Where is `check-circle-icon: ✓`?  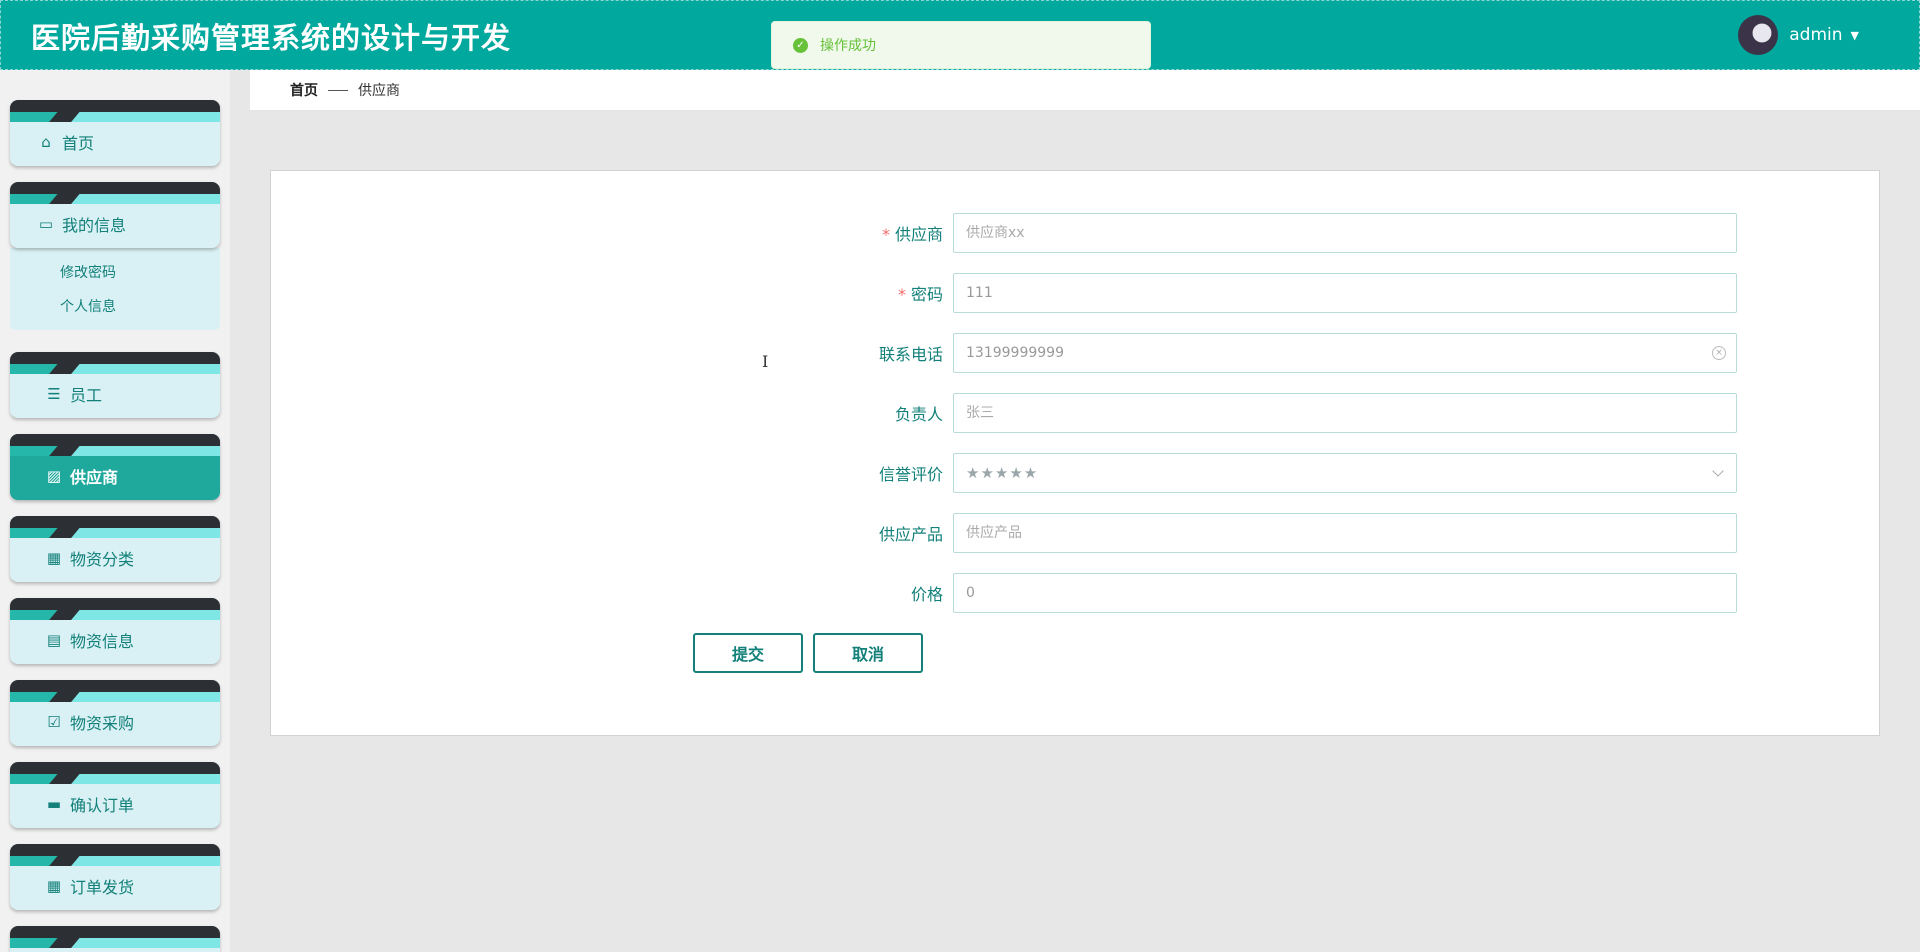
check-circle-icon: ✓ is located at coordinates (800, 45).